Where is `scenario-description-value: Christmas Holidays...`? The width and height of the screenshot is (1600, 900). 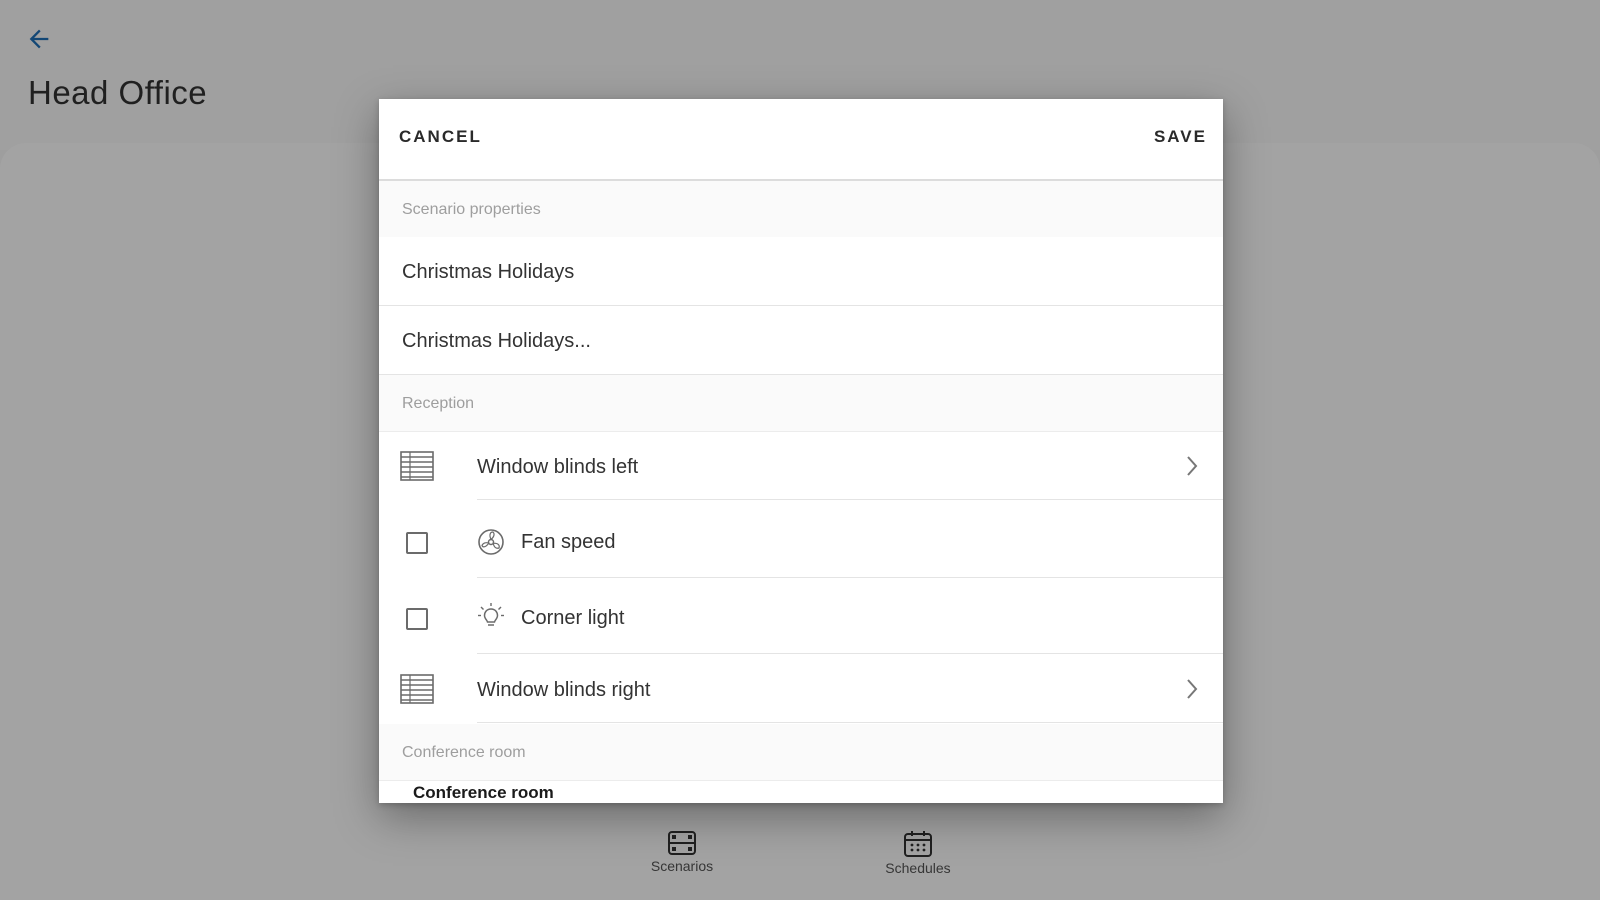 scenario-description-value: Christmas Holidays... is located at coordinates (496, 341).